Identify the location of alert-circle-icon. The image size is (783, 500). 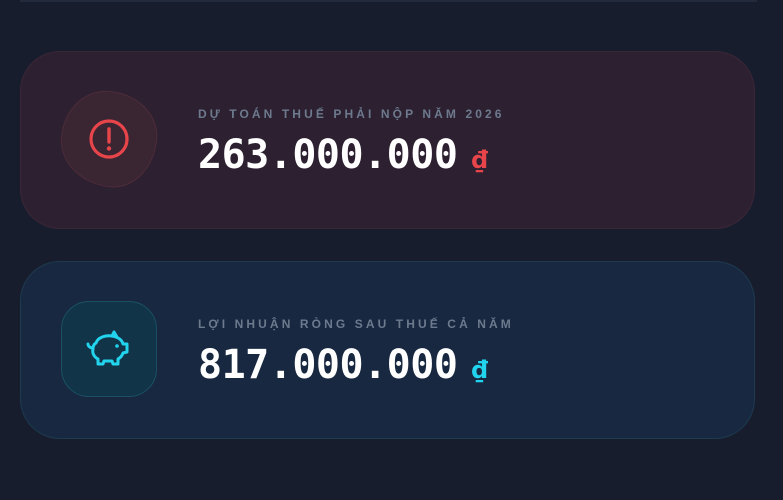
(109, 139).